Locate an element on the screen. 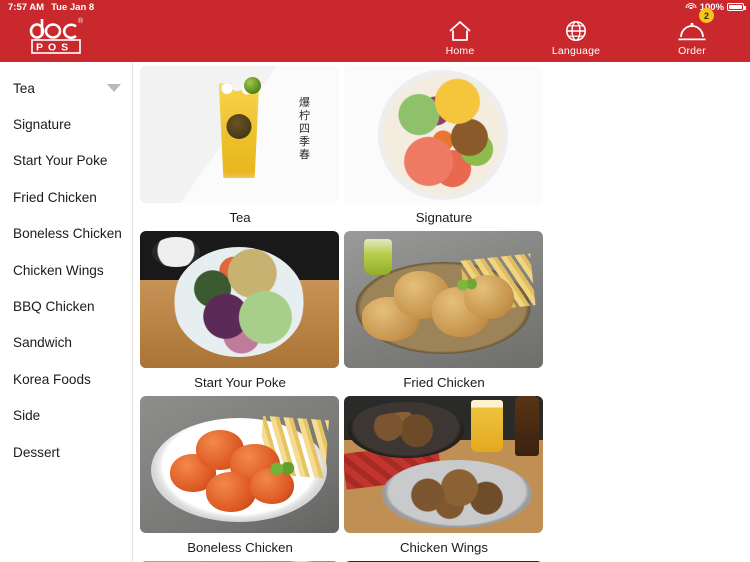 This screenshot has width=750, height=562. sidebar-item-start-your-poke: Start Your Poke is located at coordinates (66, 161).